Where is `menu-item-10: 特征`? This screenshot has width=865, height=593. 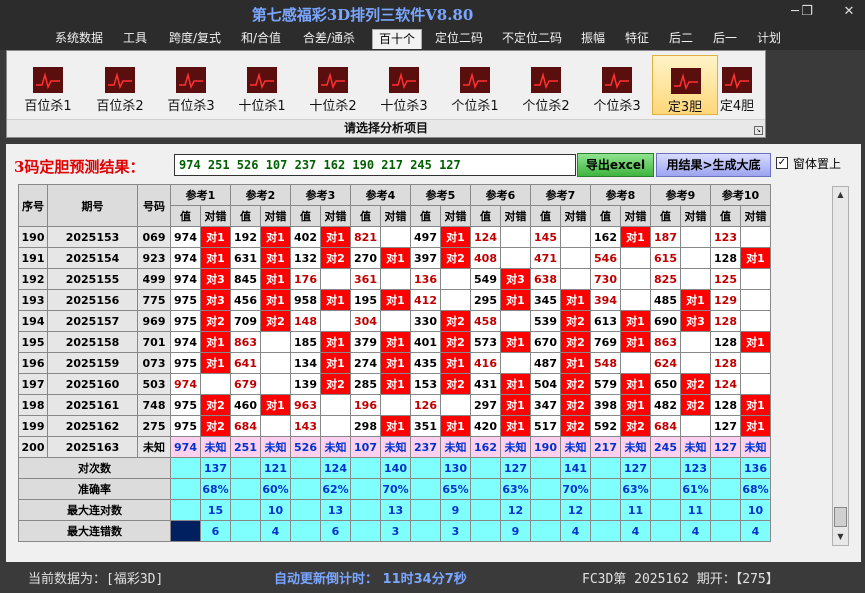 menu-item-10: 特征 is located at coordinates (637, 39).